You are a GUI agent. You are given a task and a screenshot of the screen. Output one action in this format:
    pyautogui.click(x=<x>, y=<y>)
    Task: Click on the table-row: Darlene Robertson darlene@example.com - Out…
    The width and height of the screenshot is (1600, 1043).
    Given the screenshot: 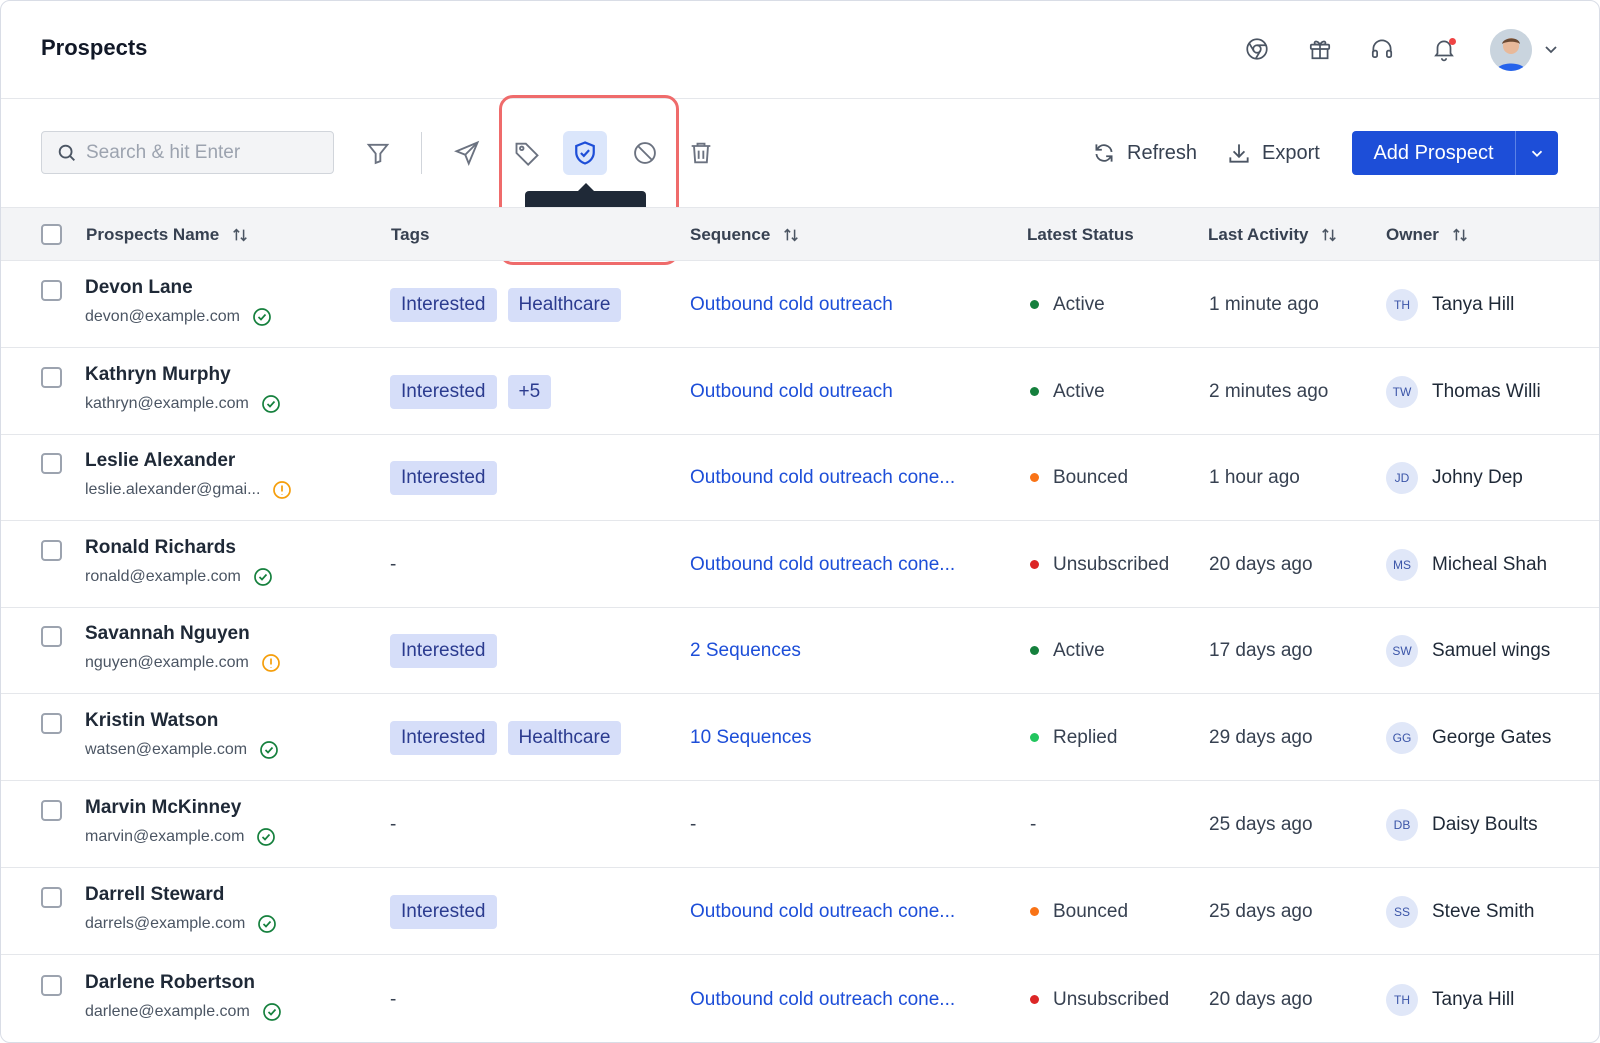 What is the action you would take?
    pyautogui.click(x=800, y=999)
    